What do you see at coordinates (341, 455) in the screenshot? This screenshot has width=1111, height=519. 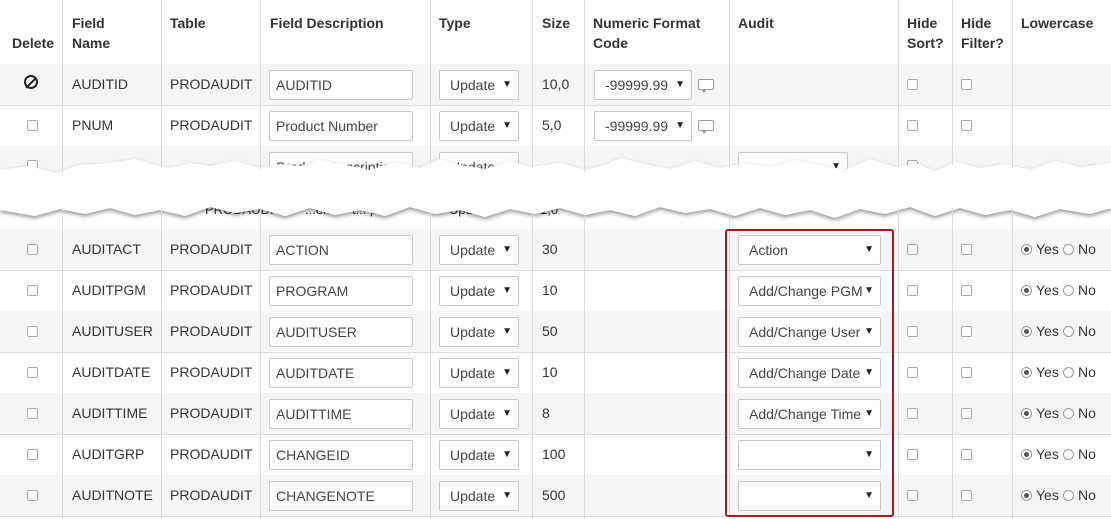 I see `field-description-input: CHANGEID` at bounding box center [341, 455].